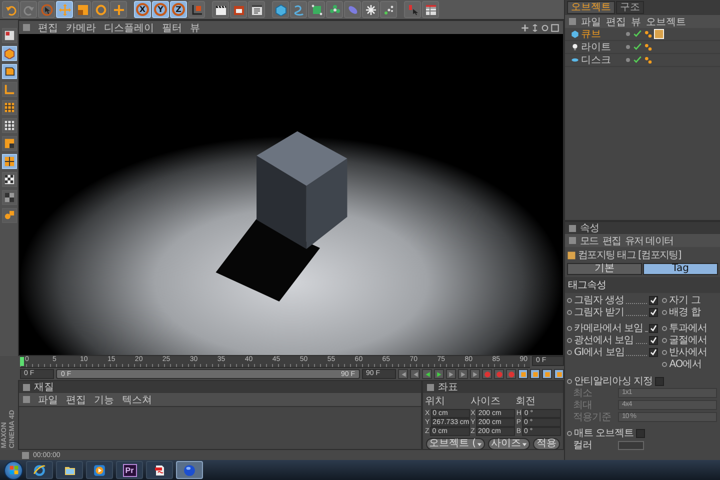  I want to click on checker-icon, so click(9, 179).